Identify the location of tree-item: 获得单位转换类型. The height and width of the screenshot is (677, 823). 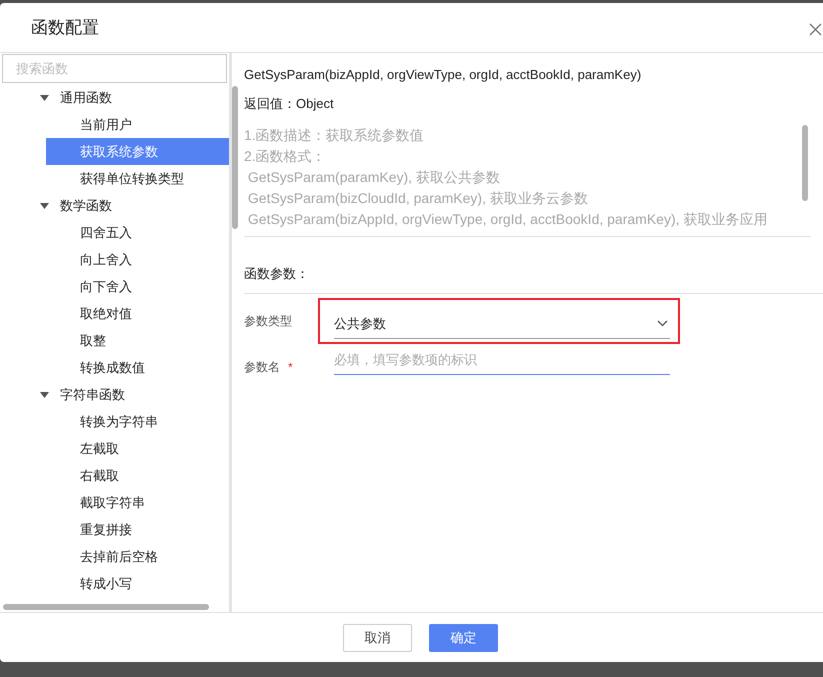
(137, 178).